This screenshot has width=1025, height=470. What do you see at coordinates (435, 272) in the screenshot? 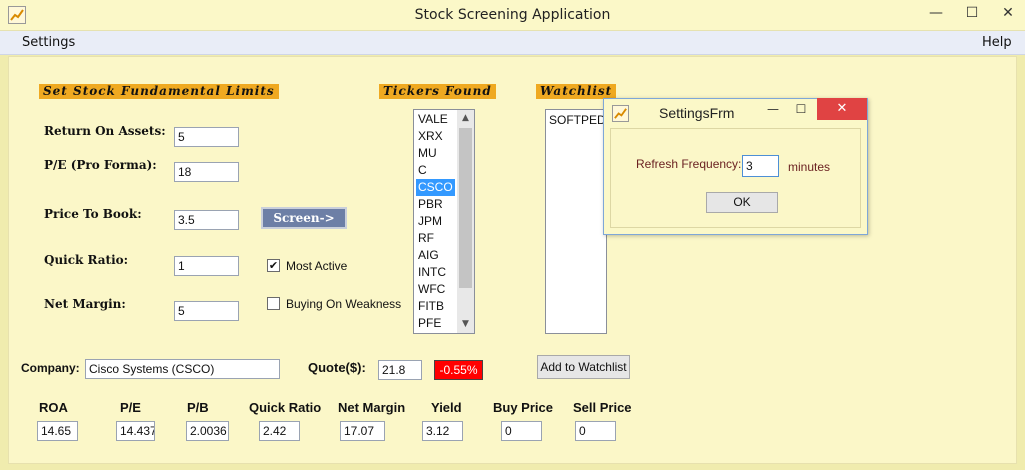
I see `list-item: INTC` at bounding box center [435, 272].